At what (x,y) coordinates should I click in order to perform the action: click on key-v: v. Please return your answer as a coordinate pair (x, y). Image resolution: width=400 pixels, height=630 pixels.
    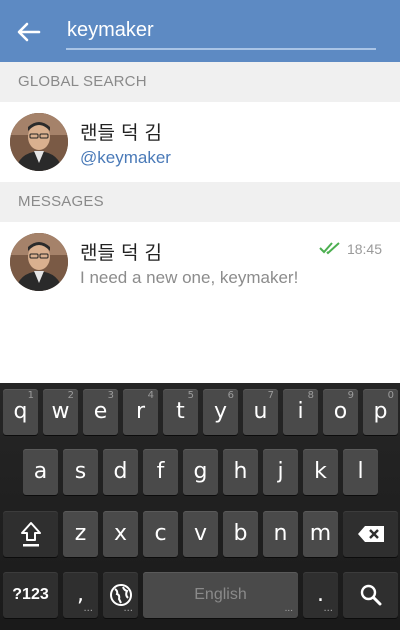
    Looking at the image, I should click on (200, 534).